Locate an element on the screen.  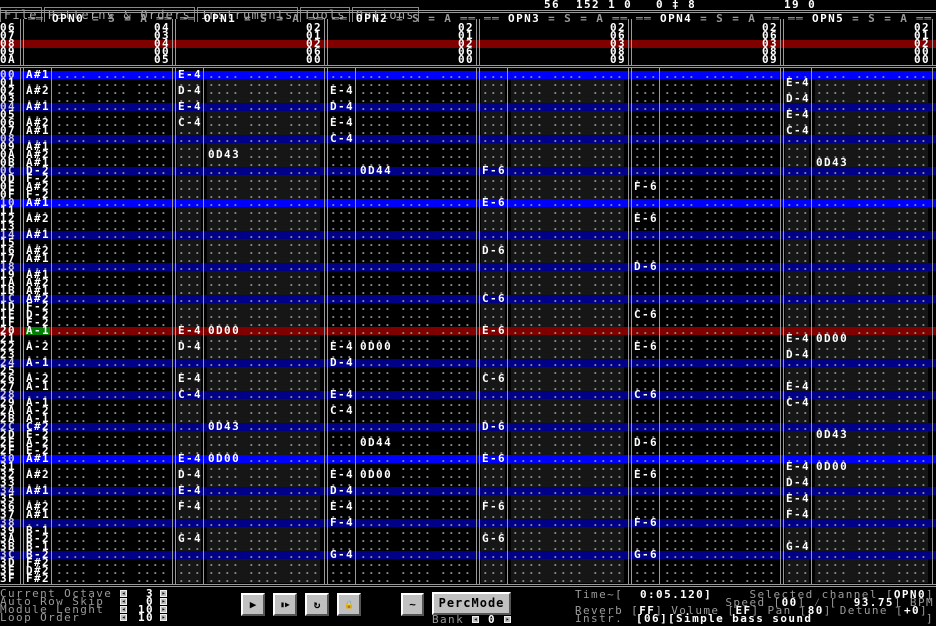
divider is located at coordinates (468, 585).